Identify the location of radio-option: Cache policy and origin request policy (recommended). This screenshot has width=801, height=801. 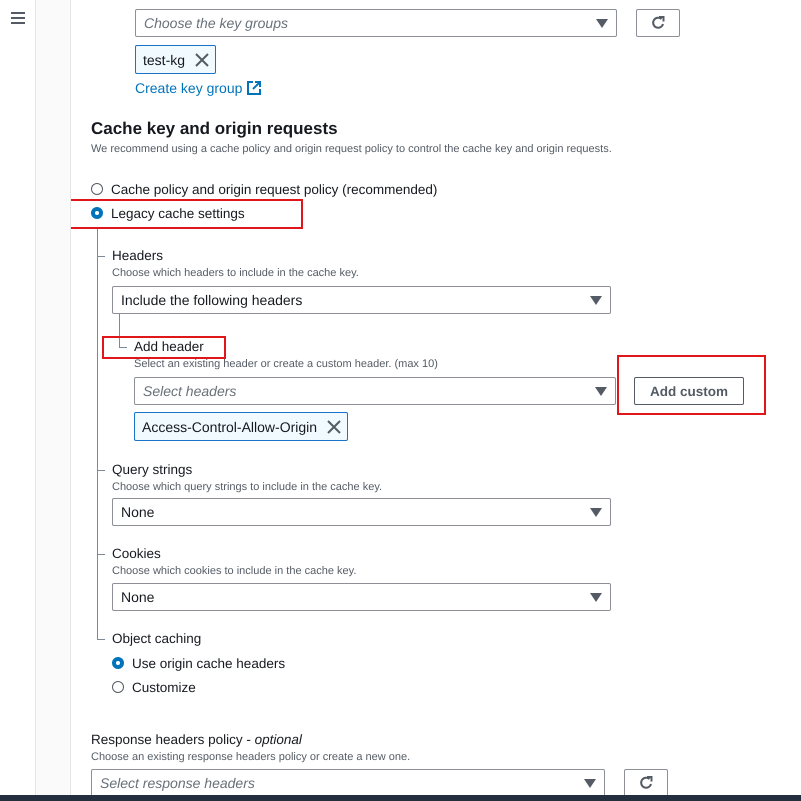
(264, 189).